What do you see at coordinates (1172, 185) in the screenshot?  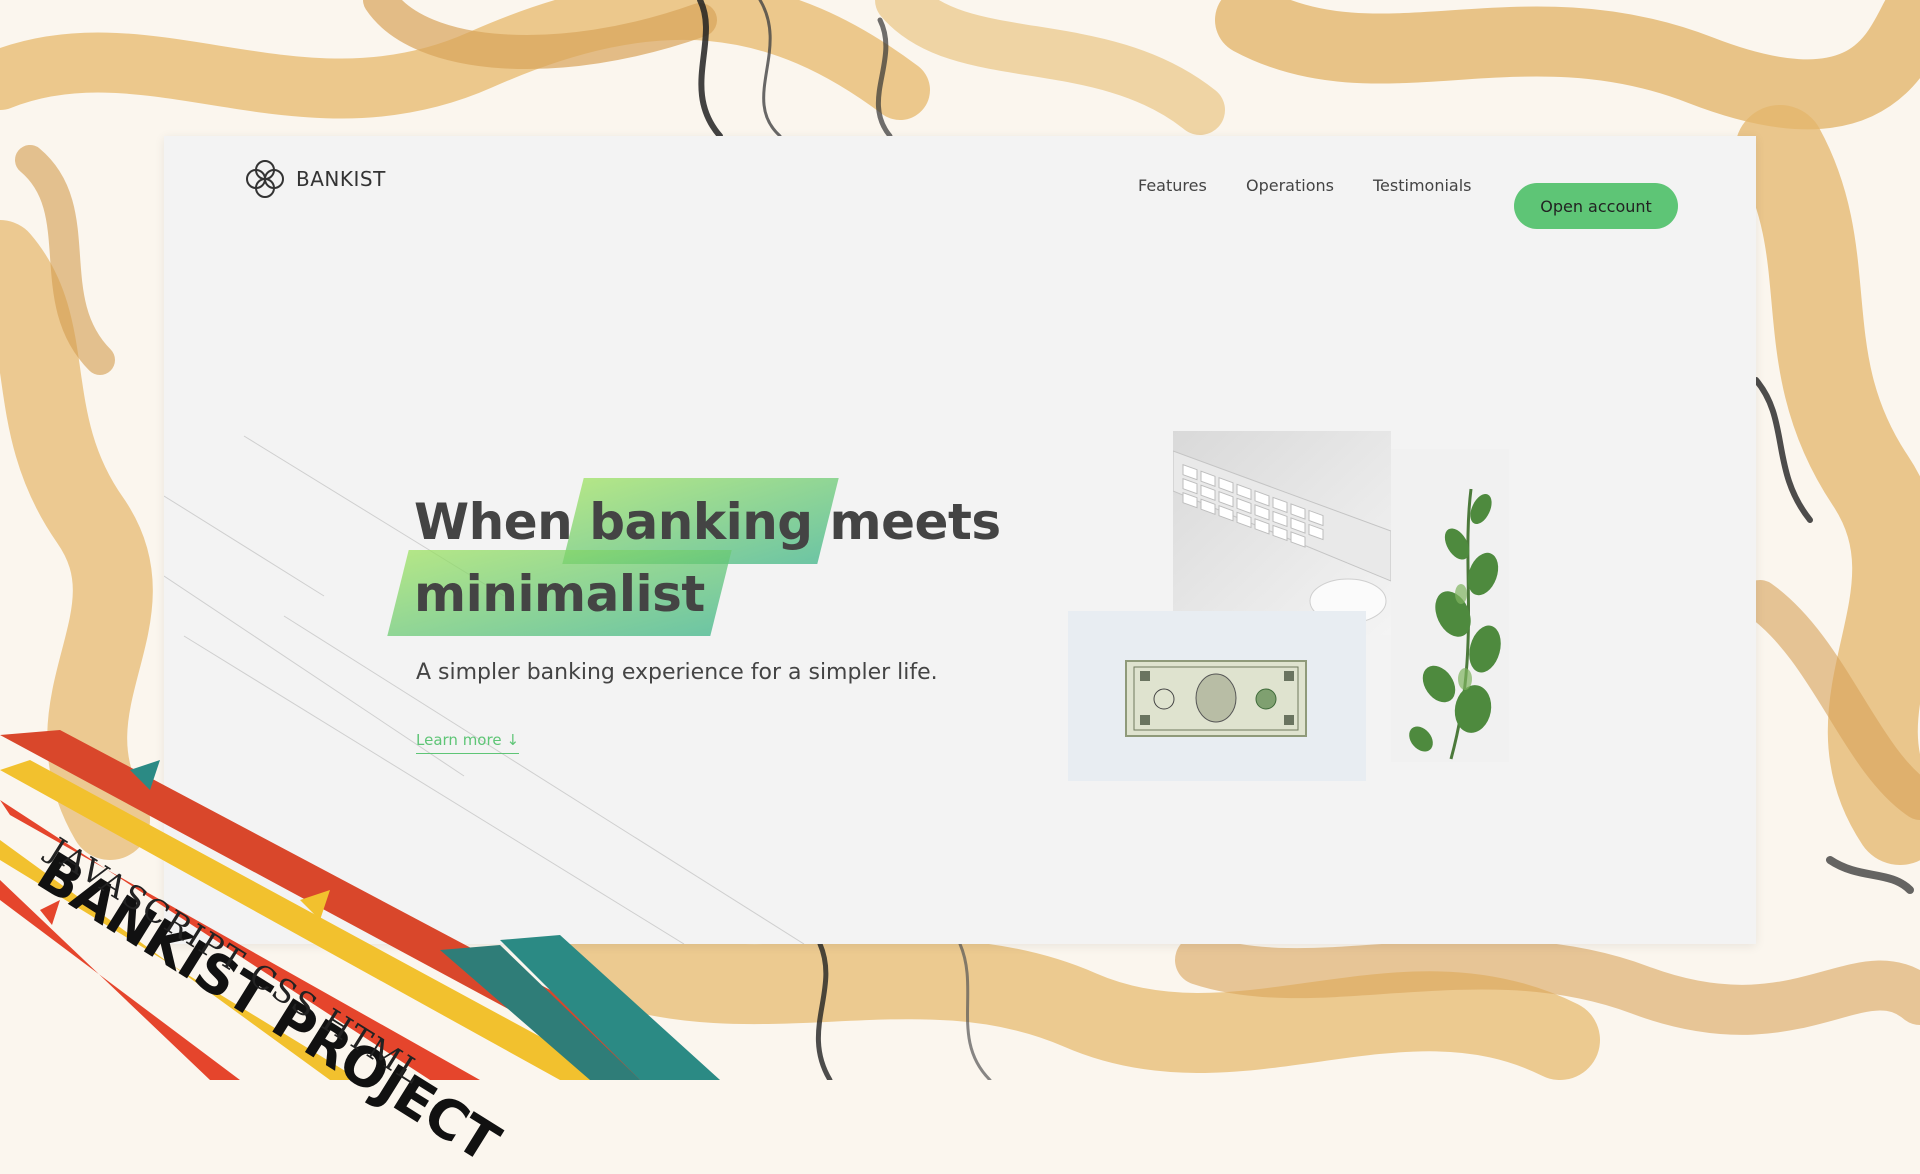 I see `nav-link-features: Features` at bounding box center [1172, 185].